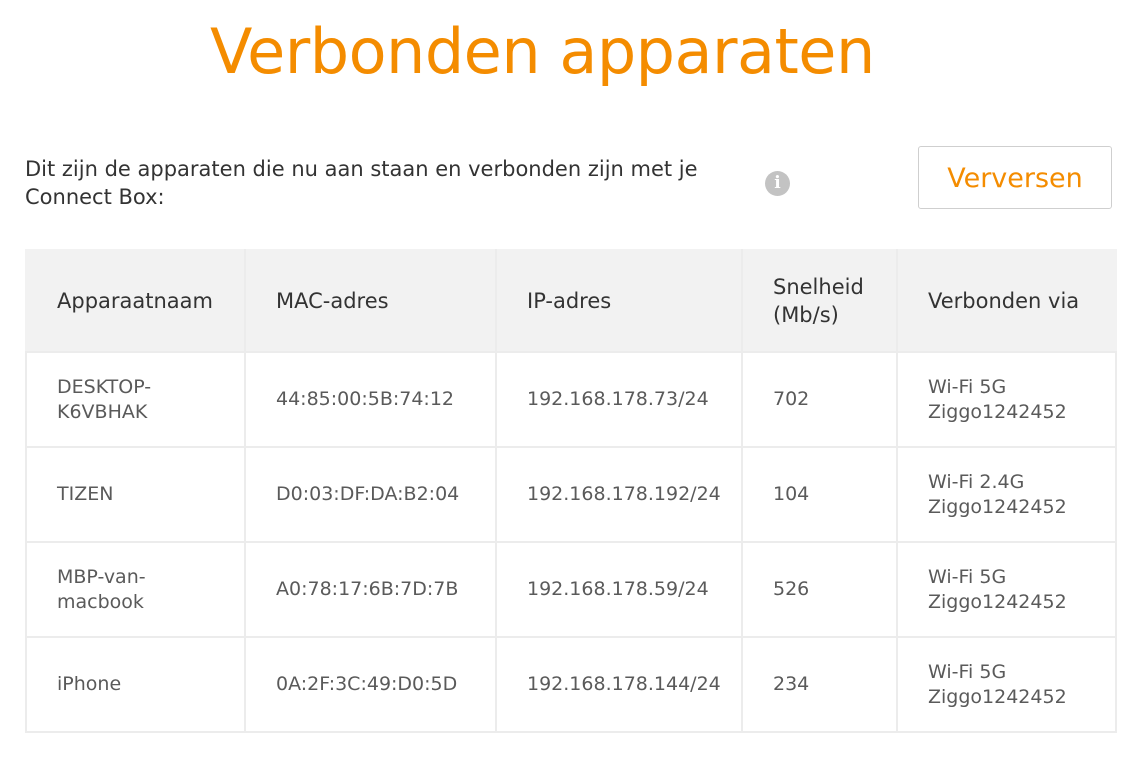 Image resolution: width=1139 pixels, height=776 pixels. What do you see at coordinates (619, 589) in the screenshot?
I see `cell-ip-address: 192.168.178.59/24` at bounding box center [619, 589].